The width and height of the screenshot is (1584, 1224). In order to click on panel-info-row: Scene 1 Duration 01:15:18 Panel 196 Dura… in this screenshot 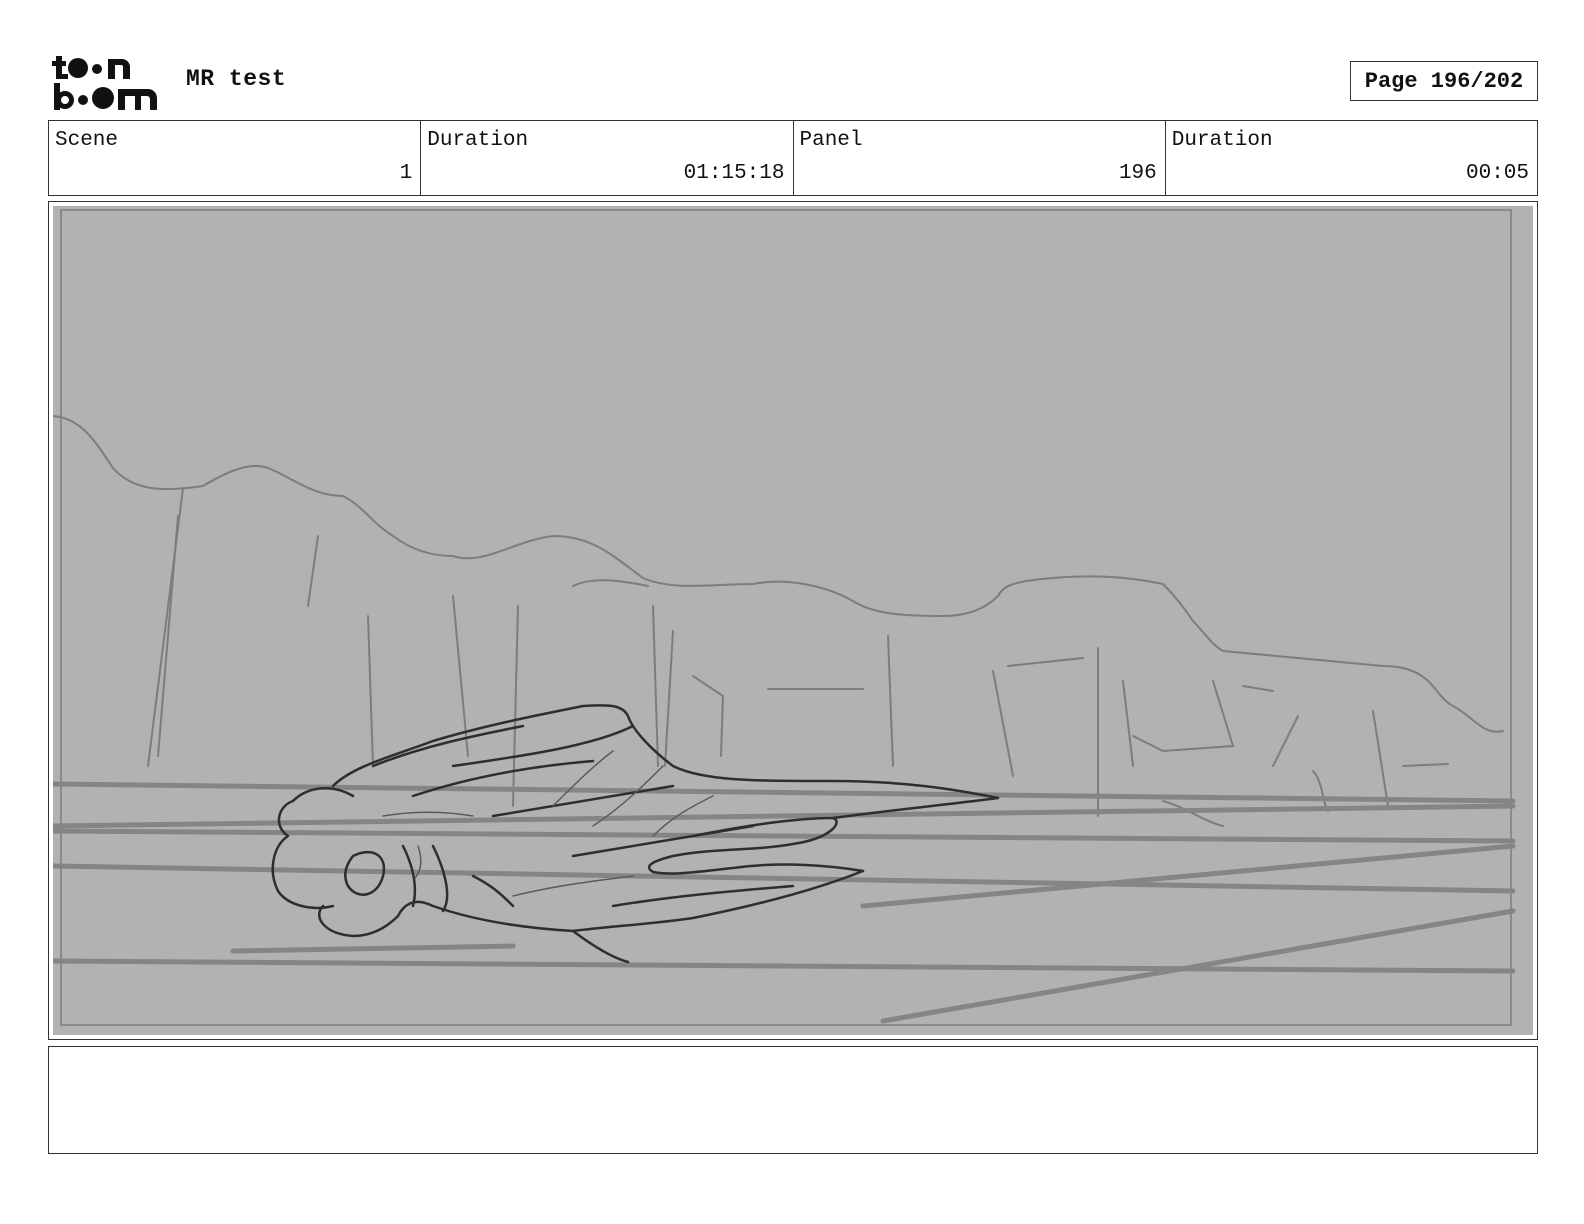, I will do `click(793, 158)`.